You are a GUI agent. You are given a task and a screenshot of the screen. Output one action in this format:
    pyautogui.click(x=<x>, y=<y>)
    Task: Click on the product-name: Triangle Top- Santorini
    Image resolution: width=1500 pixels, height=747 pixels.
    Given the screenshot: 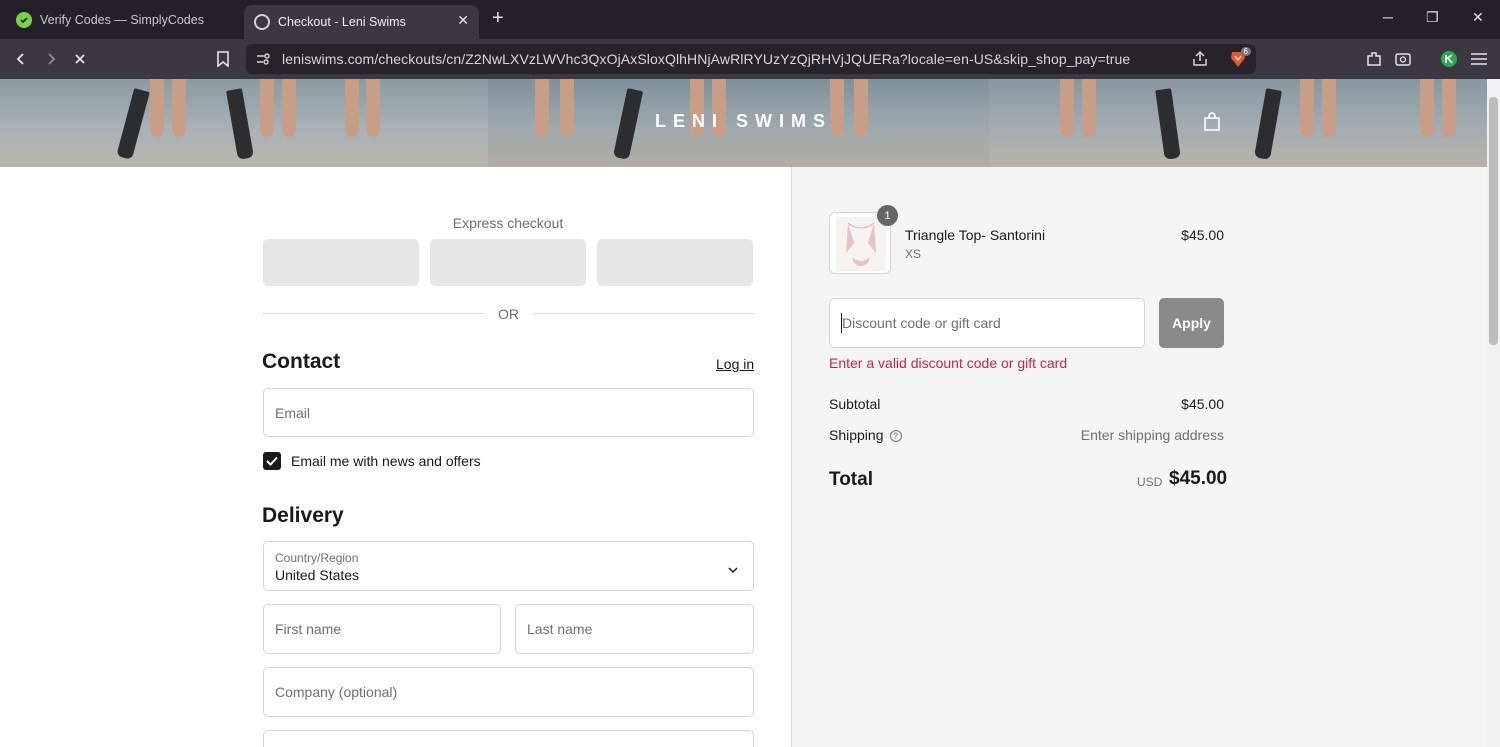 What is the action you would take?
    pyautogui.click(x=975, y=235)
    